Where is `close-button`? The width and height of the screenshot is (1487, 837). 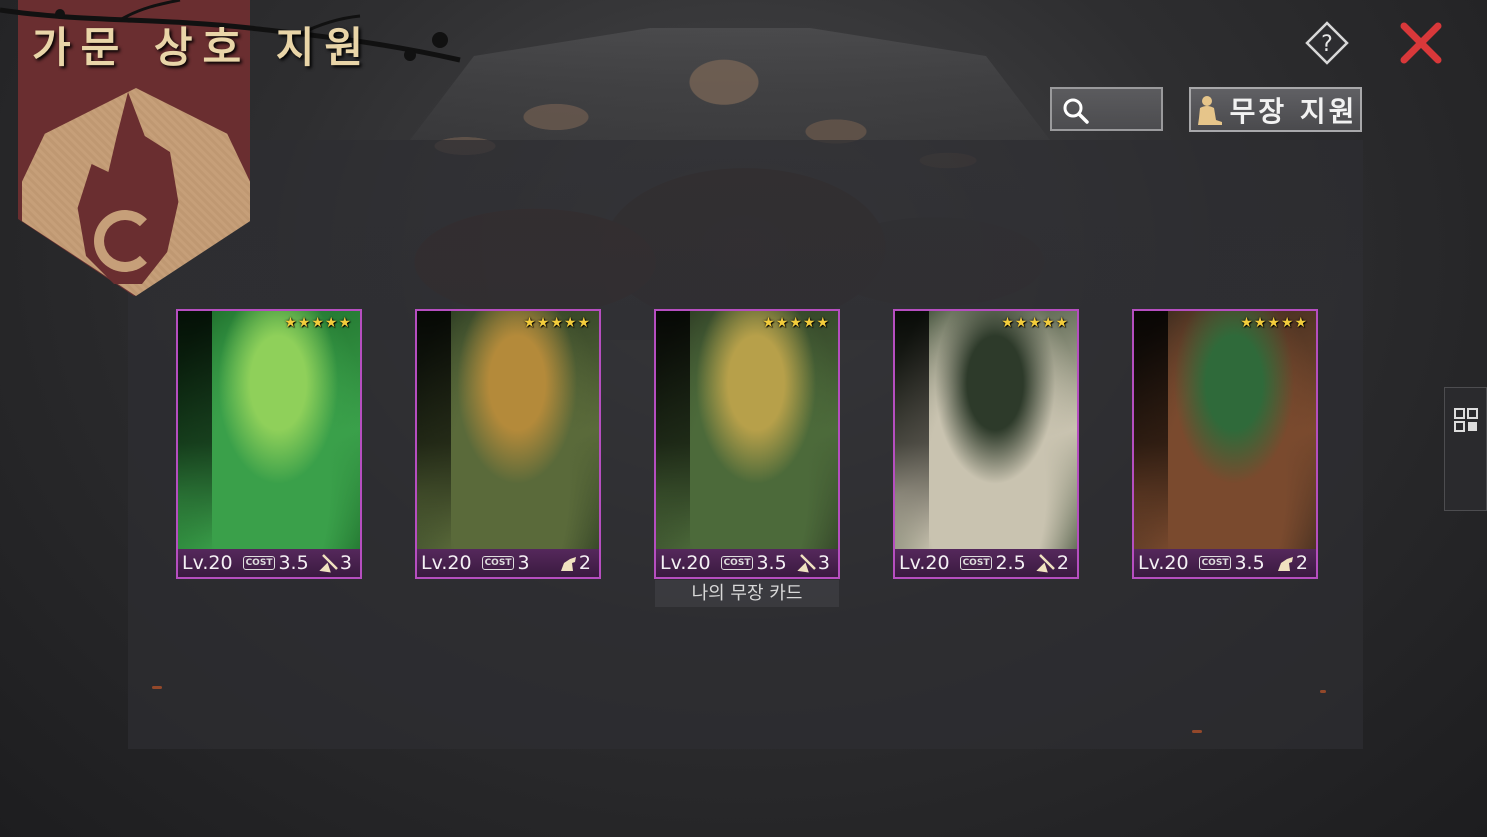
close-button is located at coordinates (1421, 43).